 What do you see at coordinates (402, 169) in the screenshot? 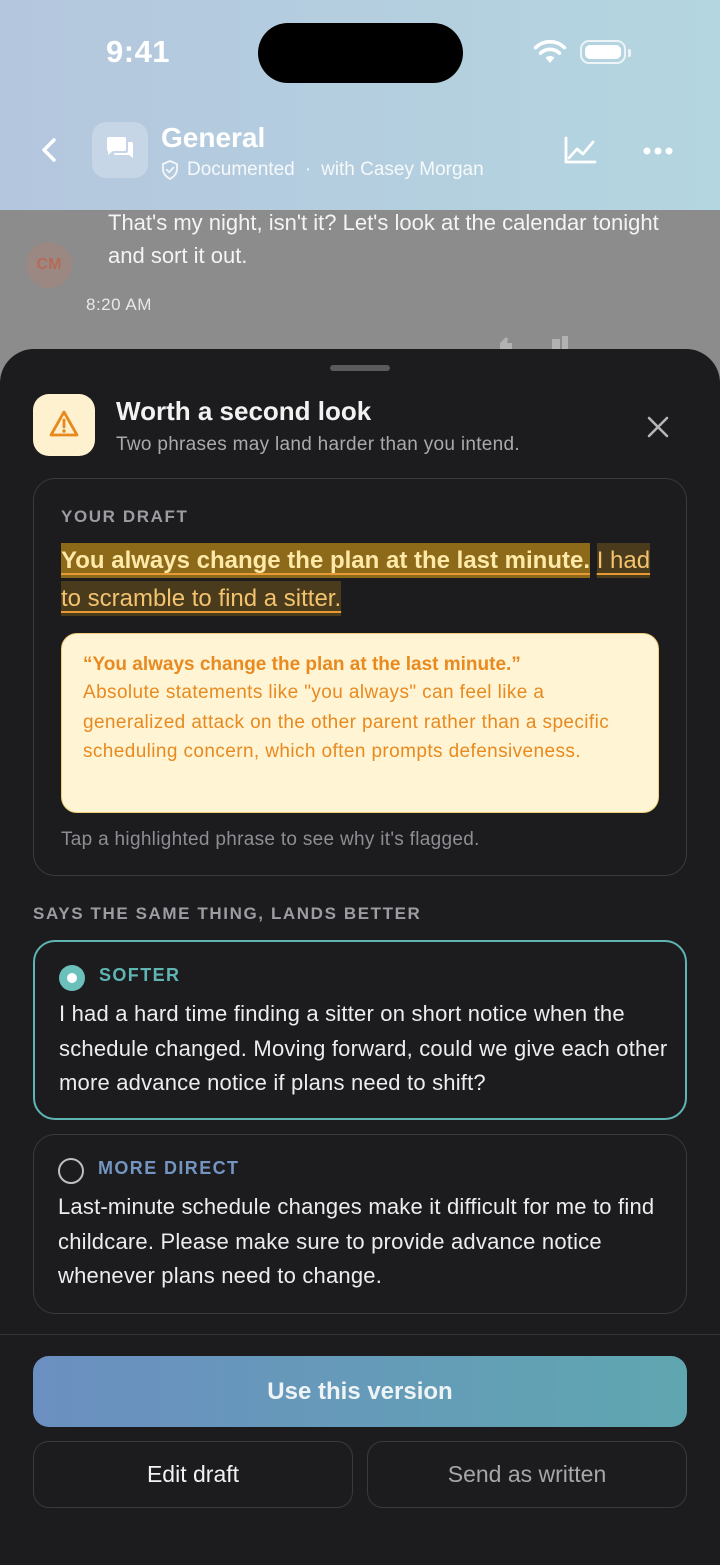
I see `participant-label: with Casey Morgan` at bounding box center [402, 169].